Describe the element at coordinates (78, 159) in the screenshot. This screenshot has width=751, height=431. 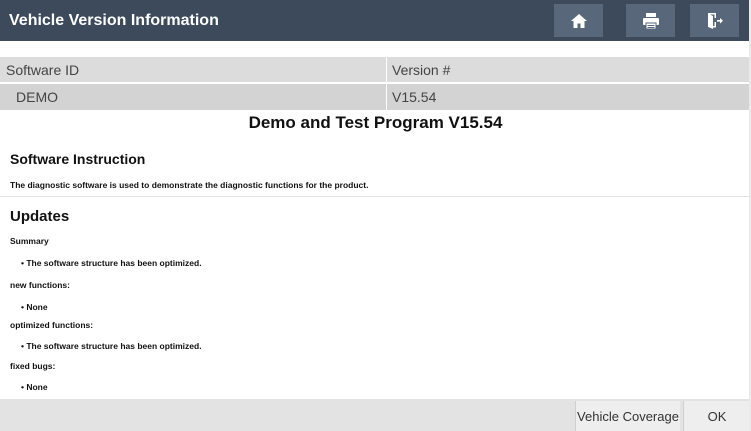
I see `instruction-heading: Software Instruction` at that location.